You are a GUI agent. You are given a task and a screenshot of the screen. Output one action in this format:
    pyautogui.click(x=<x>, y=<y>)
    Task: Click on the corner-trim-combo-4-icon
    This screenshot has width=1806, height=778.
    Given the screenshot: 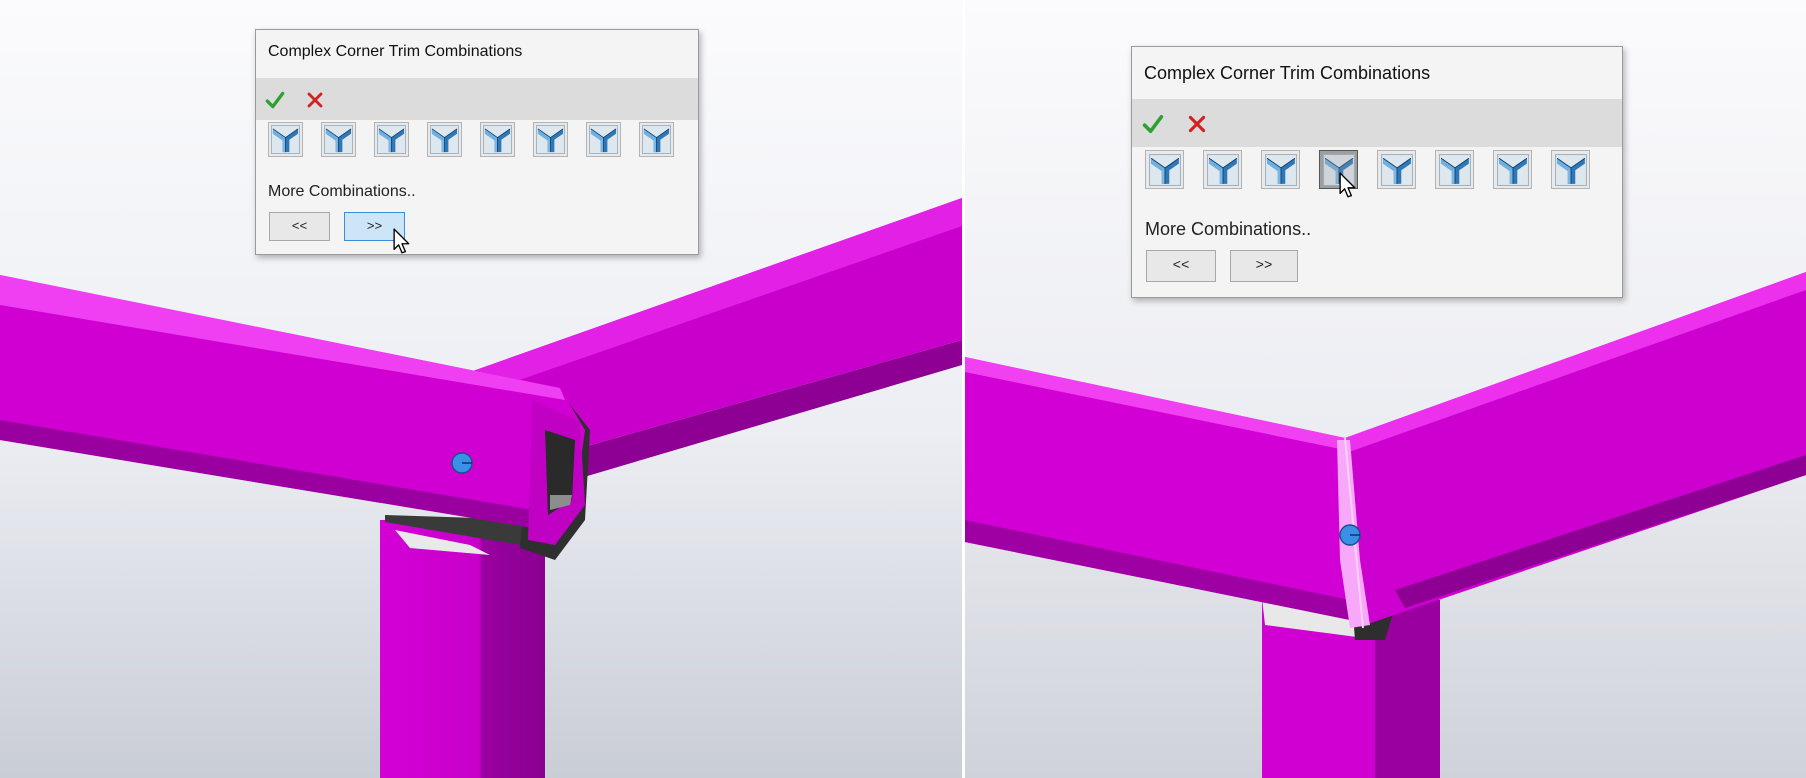 What is the action you would take?
    pyautogui.click(x=444, y=139)
    